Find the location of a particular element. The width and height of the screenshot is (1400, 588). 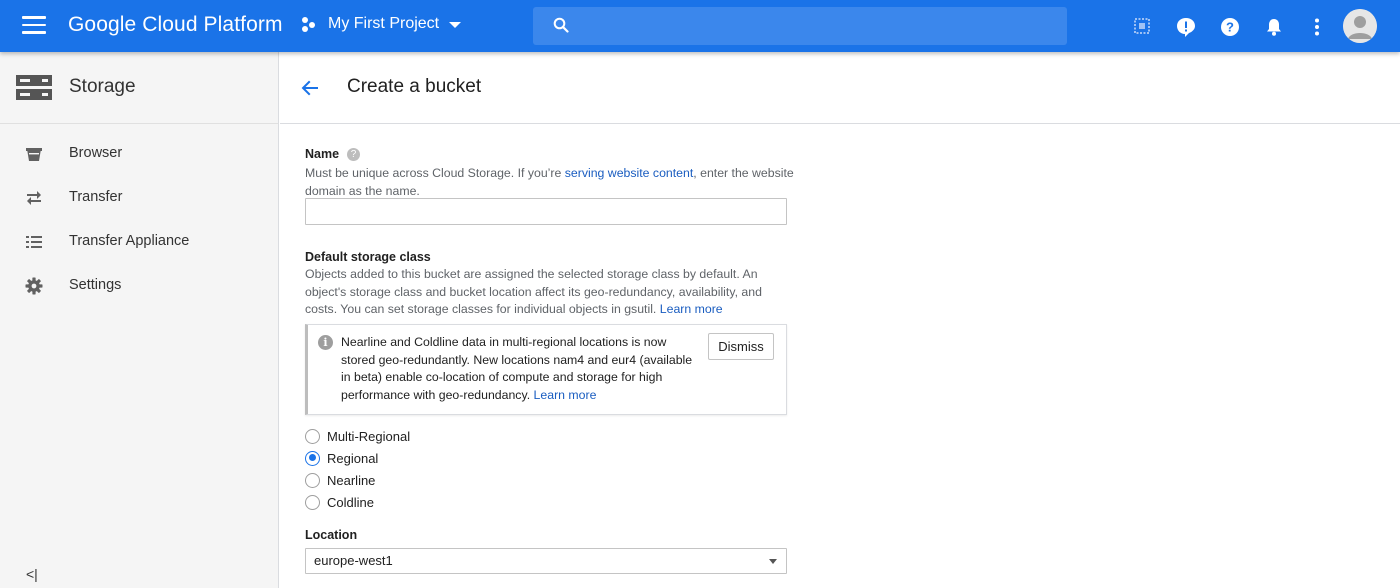

help-icon: ? is located at coordinates (1230, 27).